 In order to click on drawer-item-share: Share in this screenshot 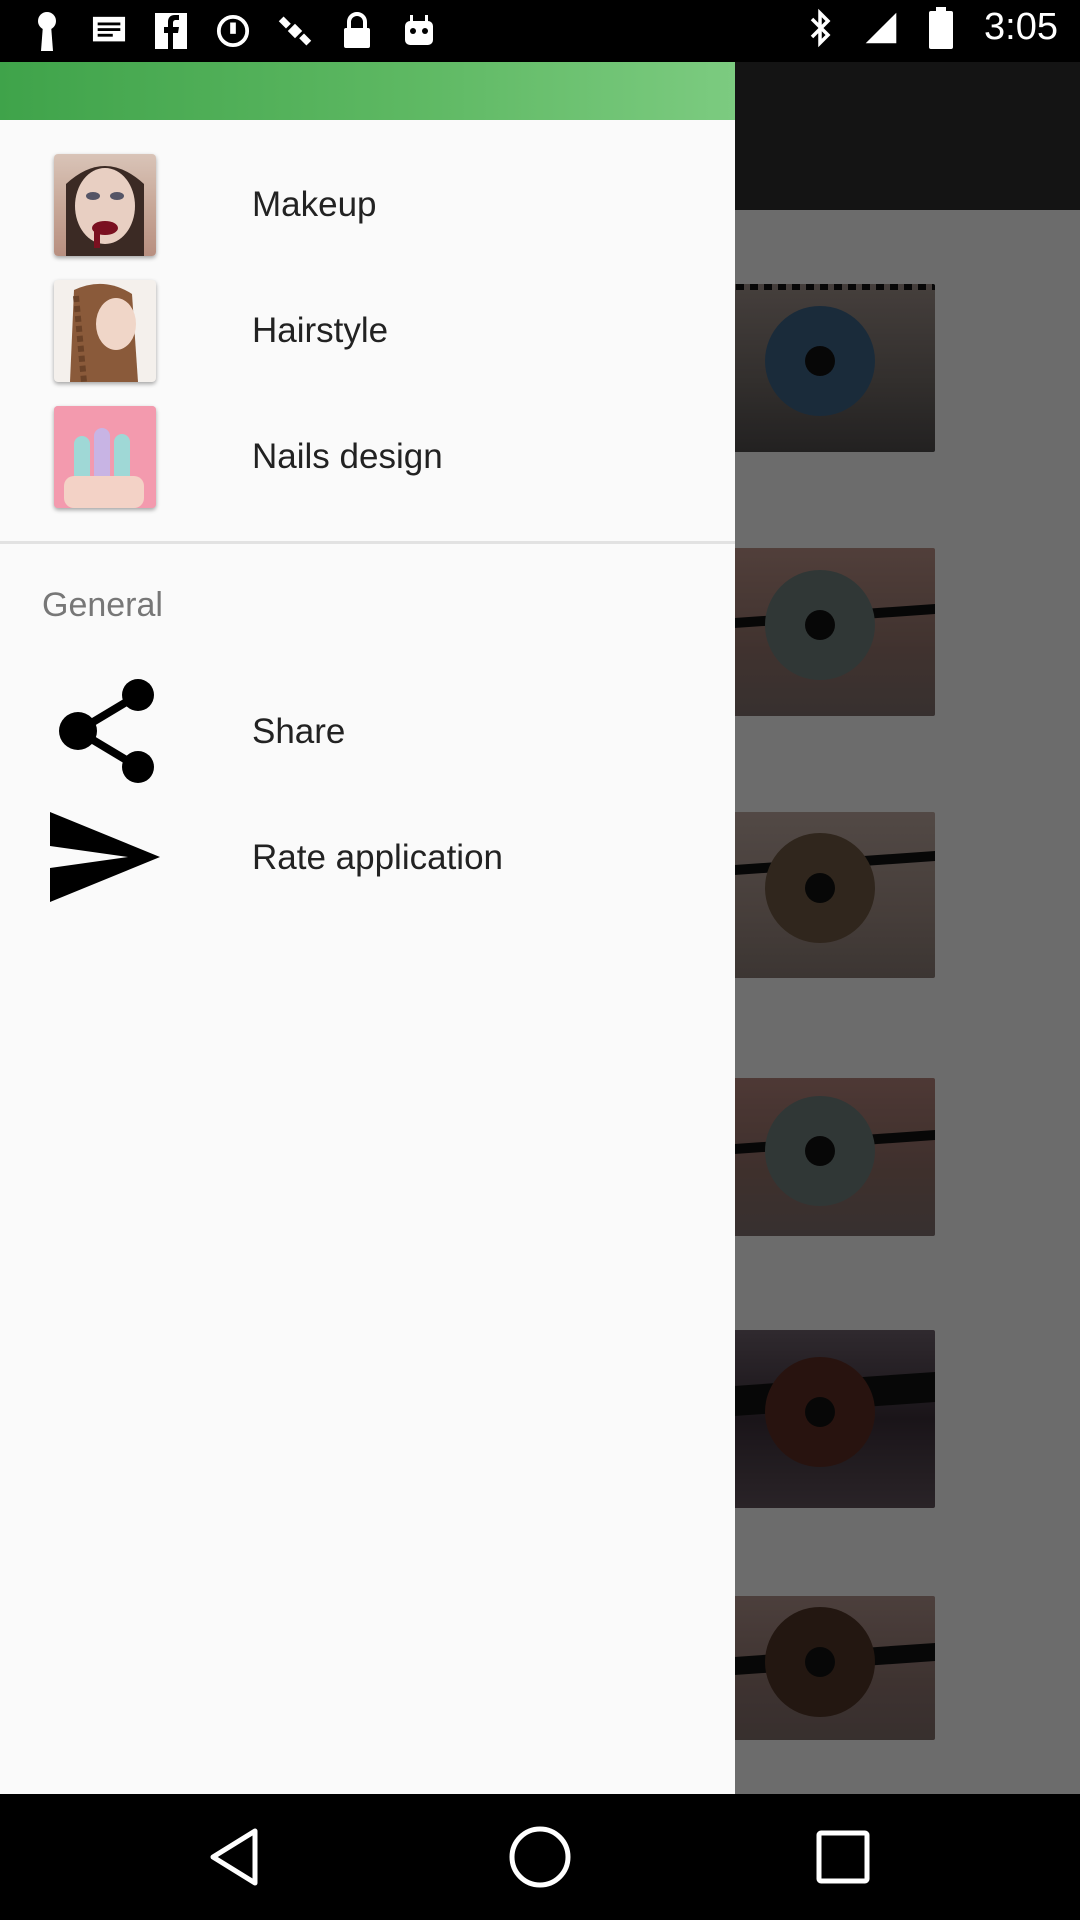, I will do `click(367, 732)`.